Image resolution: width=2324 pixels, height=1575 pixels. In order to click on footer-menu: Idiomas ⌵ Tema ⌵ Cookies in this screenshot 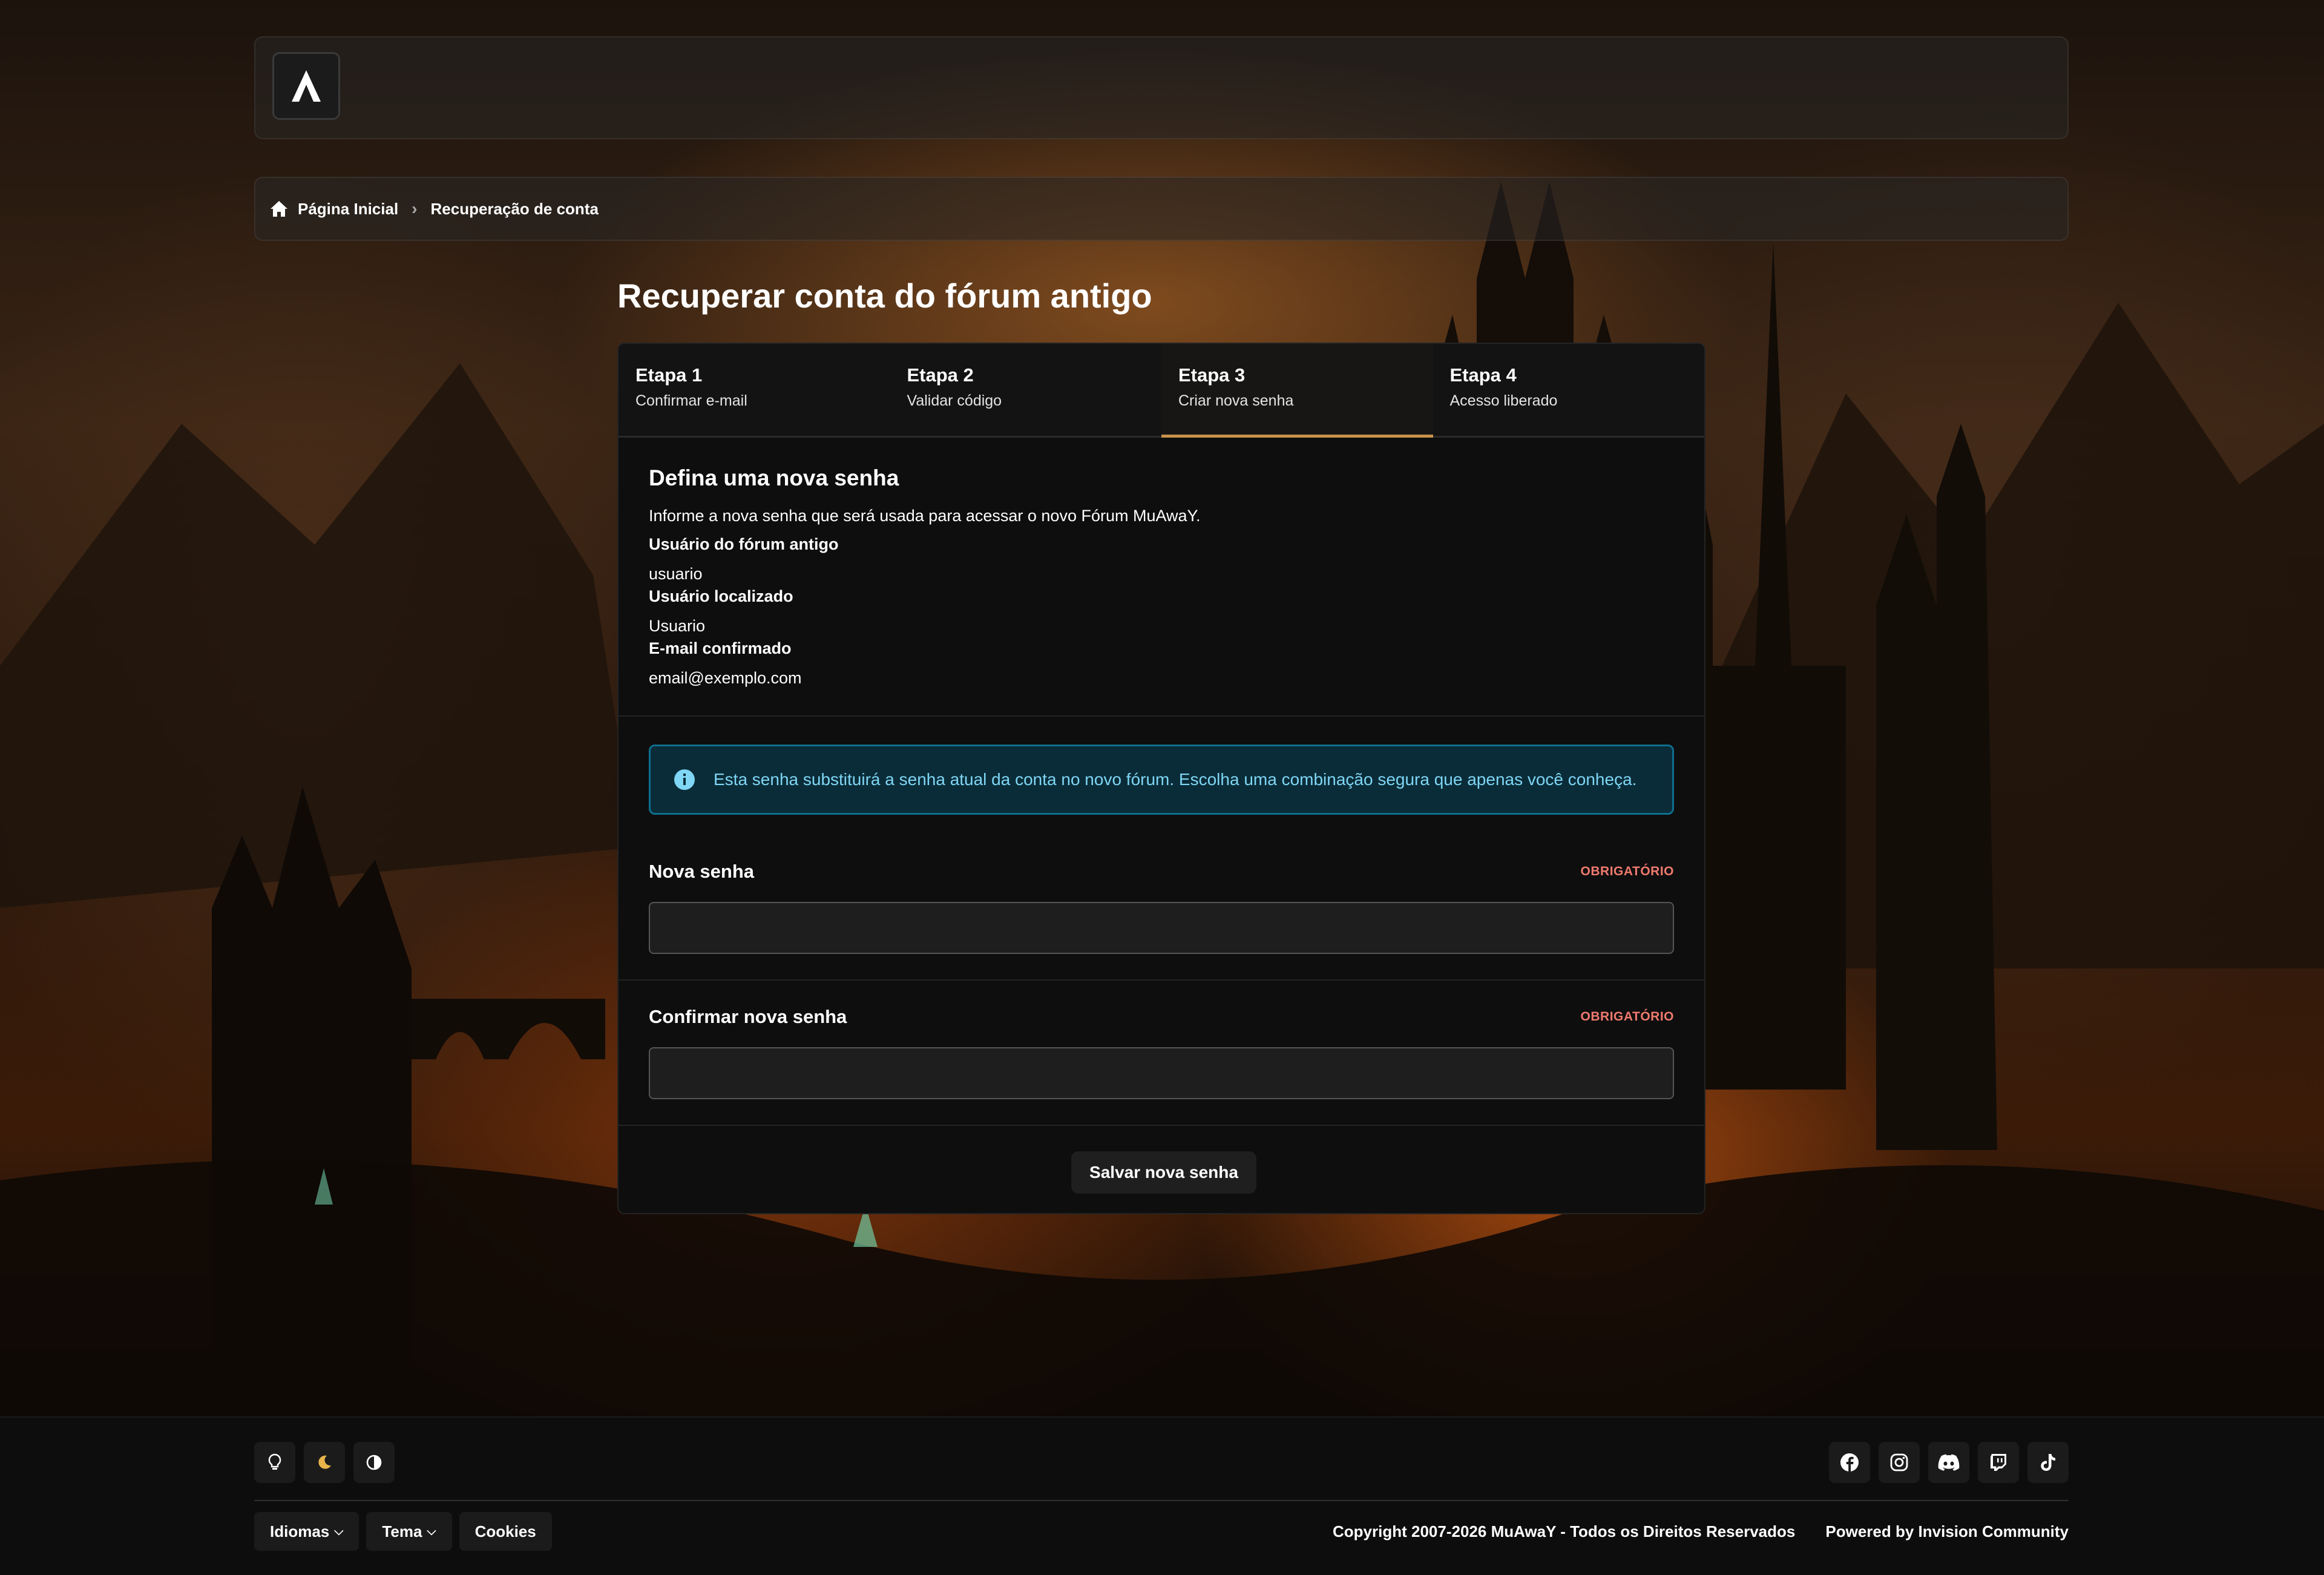, I will do `click(403, 1531)`.